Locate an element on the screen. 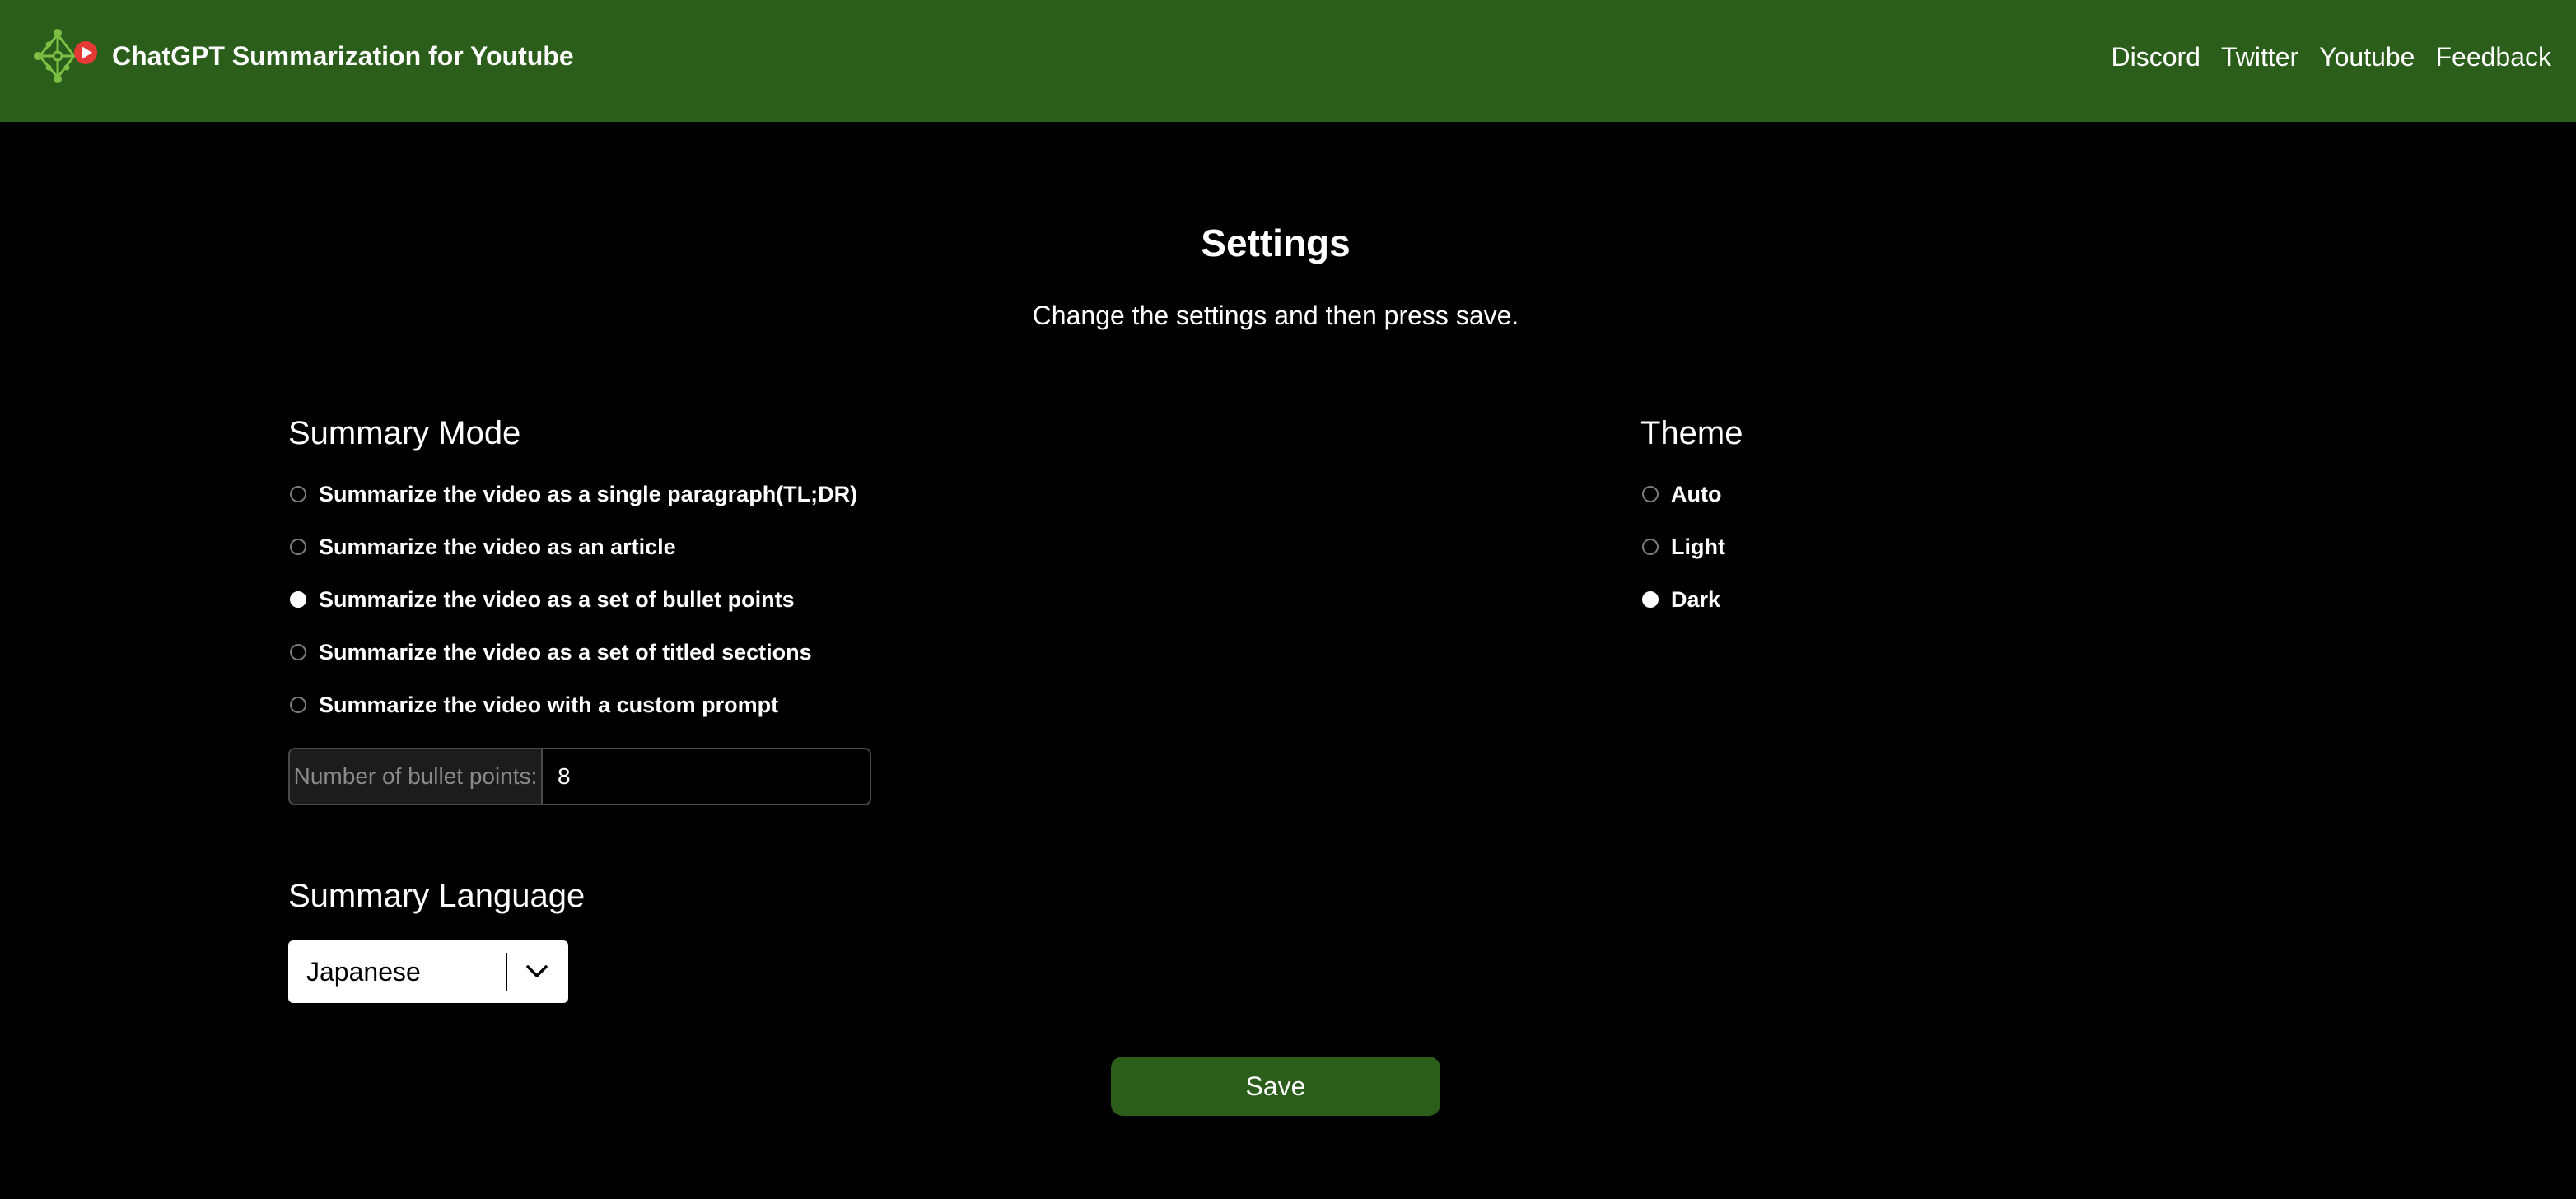  brand: ChatGPT Summarization for Youtube is located at coordinates (303, 56).